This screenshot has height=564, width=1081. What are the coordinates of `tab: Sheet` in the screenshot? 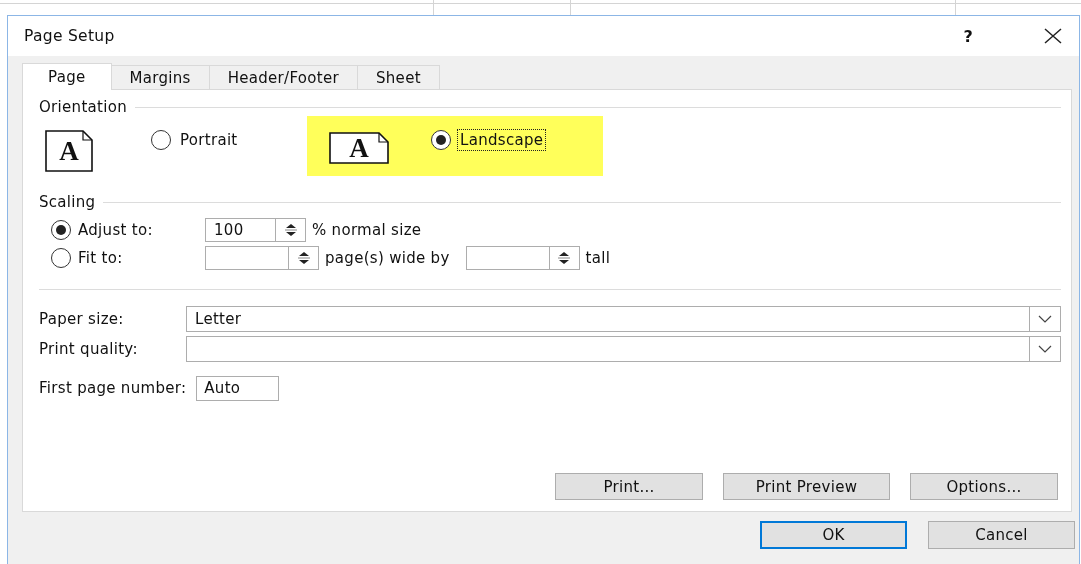 It's located at (398, 77).